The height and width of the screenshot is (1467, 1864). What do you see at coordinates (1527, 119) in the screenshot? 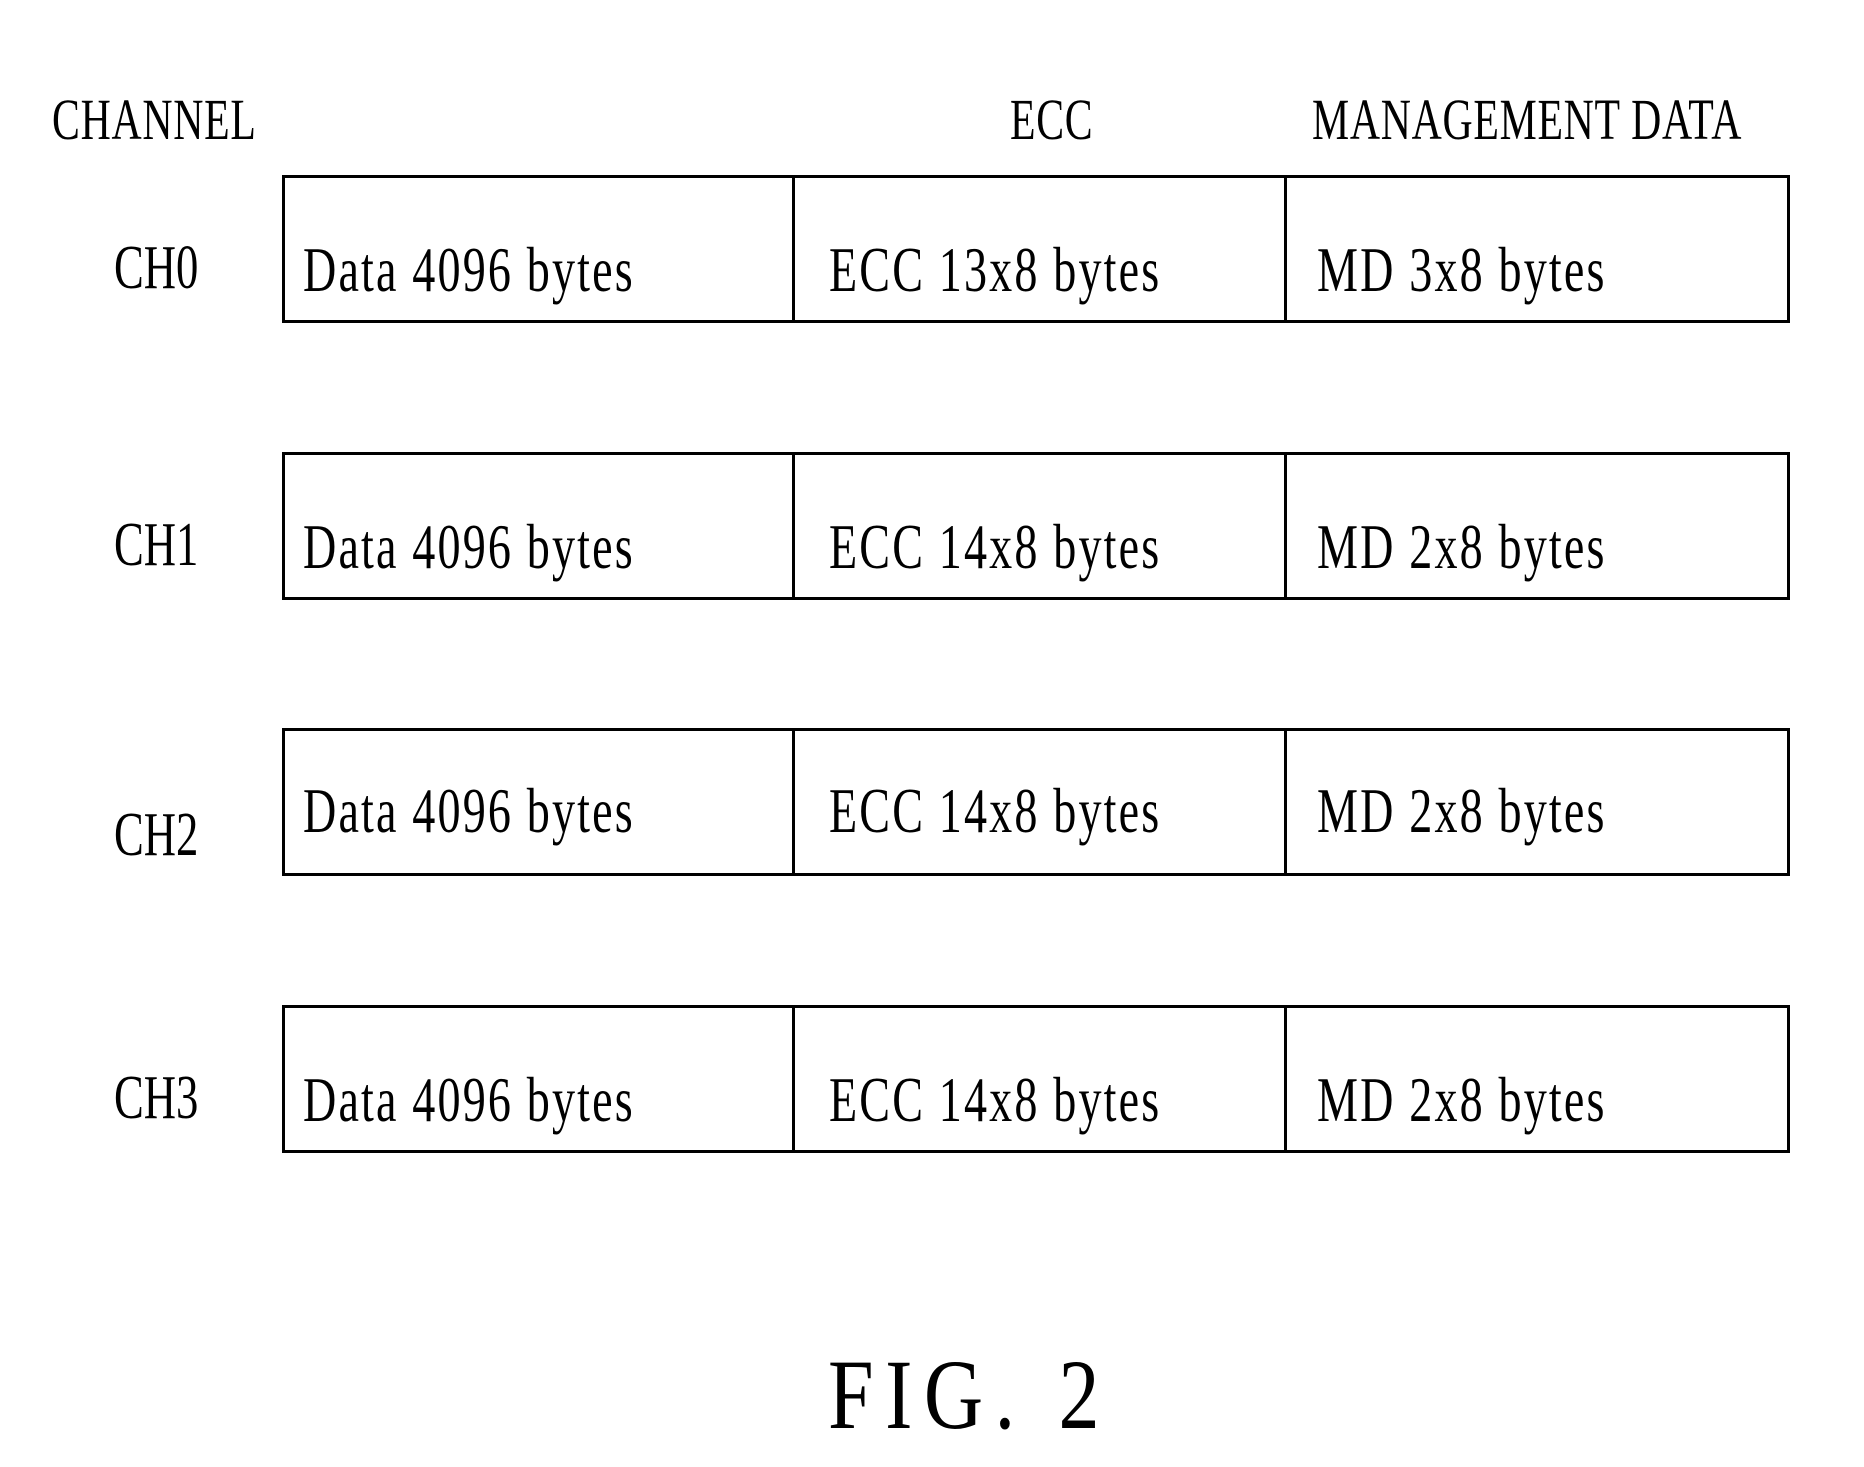
I see `management-data-column-header: MANAGEMENT DATA` at bounding box center [1527, 119].